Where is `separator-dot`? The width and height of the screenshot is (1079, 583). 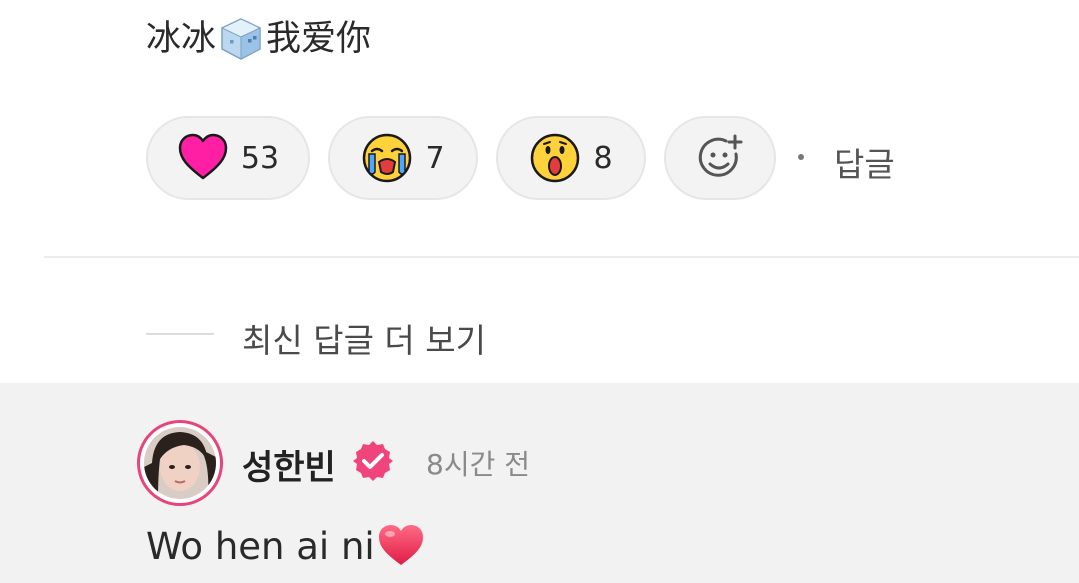 separator-dot is located at coordinates (801, 157).